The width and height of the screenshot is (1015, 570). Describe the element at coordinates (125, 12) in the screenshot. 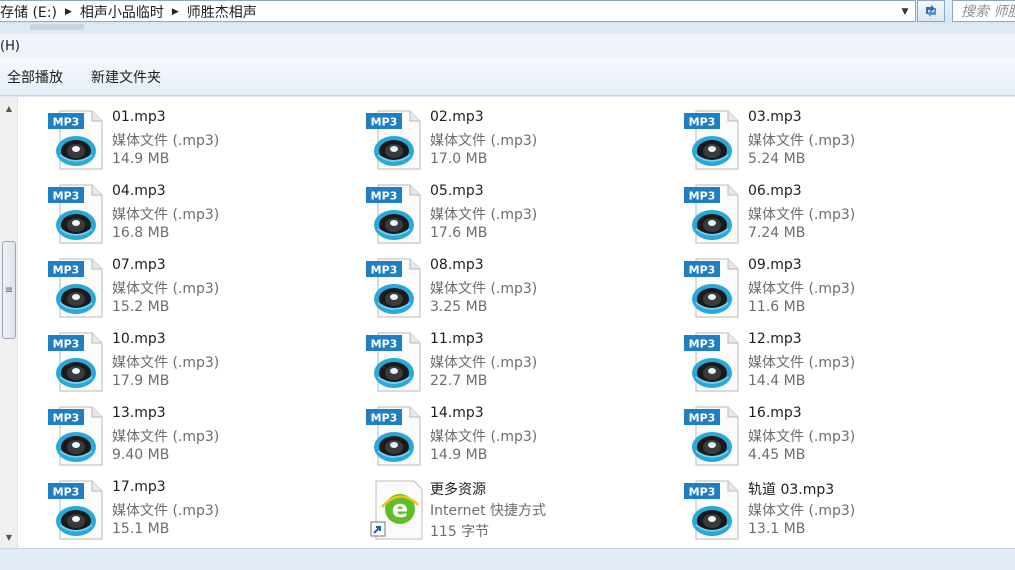

I see `breadcrumb-folder-temp: 相声小品临时` at that location.